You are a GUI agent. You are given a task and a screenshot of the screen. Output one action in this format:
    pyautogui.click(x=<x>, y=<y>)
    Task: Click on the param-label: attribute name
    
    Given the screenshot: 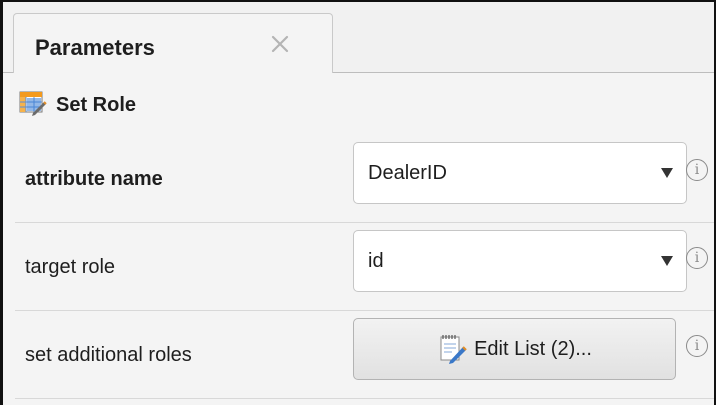 What is the action you would take?
    pyautogui.click(x=94, y=178)
    